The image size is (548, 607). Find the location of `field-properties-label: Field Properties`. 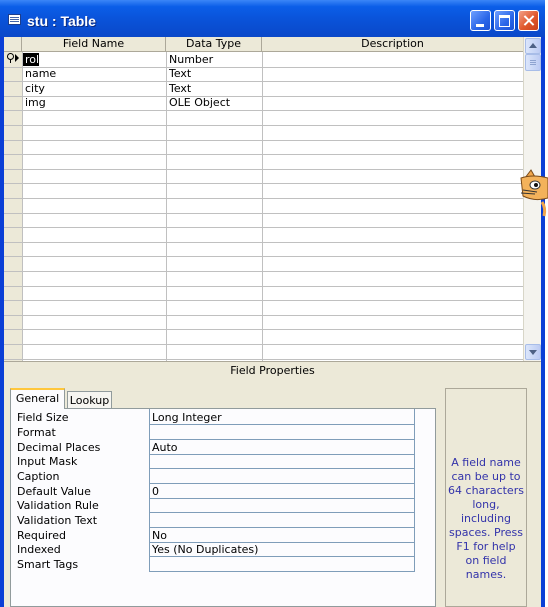

field-properties-label: Field Properties is located at coordinates (272, 370).